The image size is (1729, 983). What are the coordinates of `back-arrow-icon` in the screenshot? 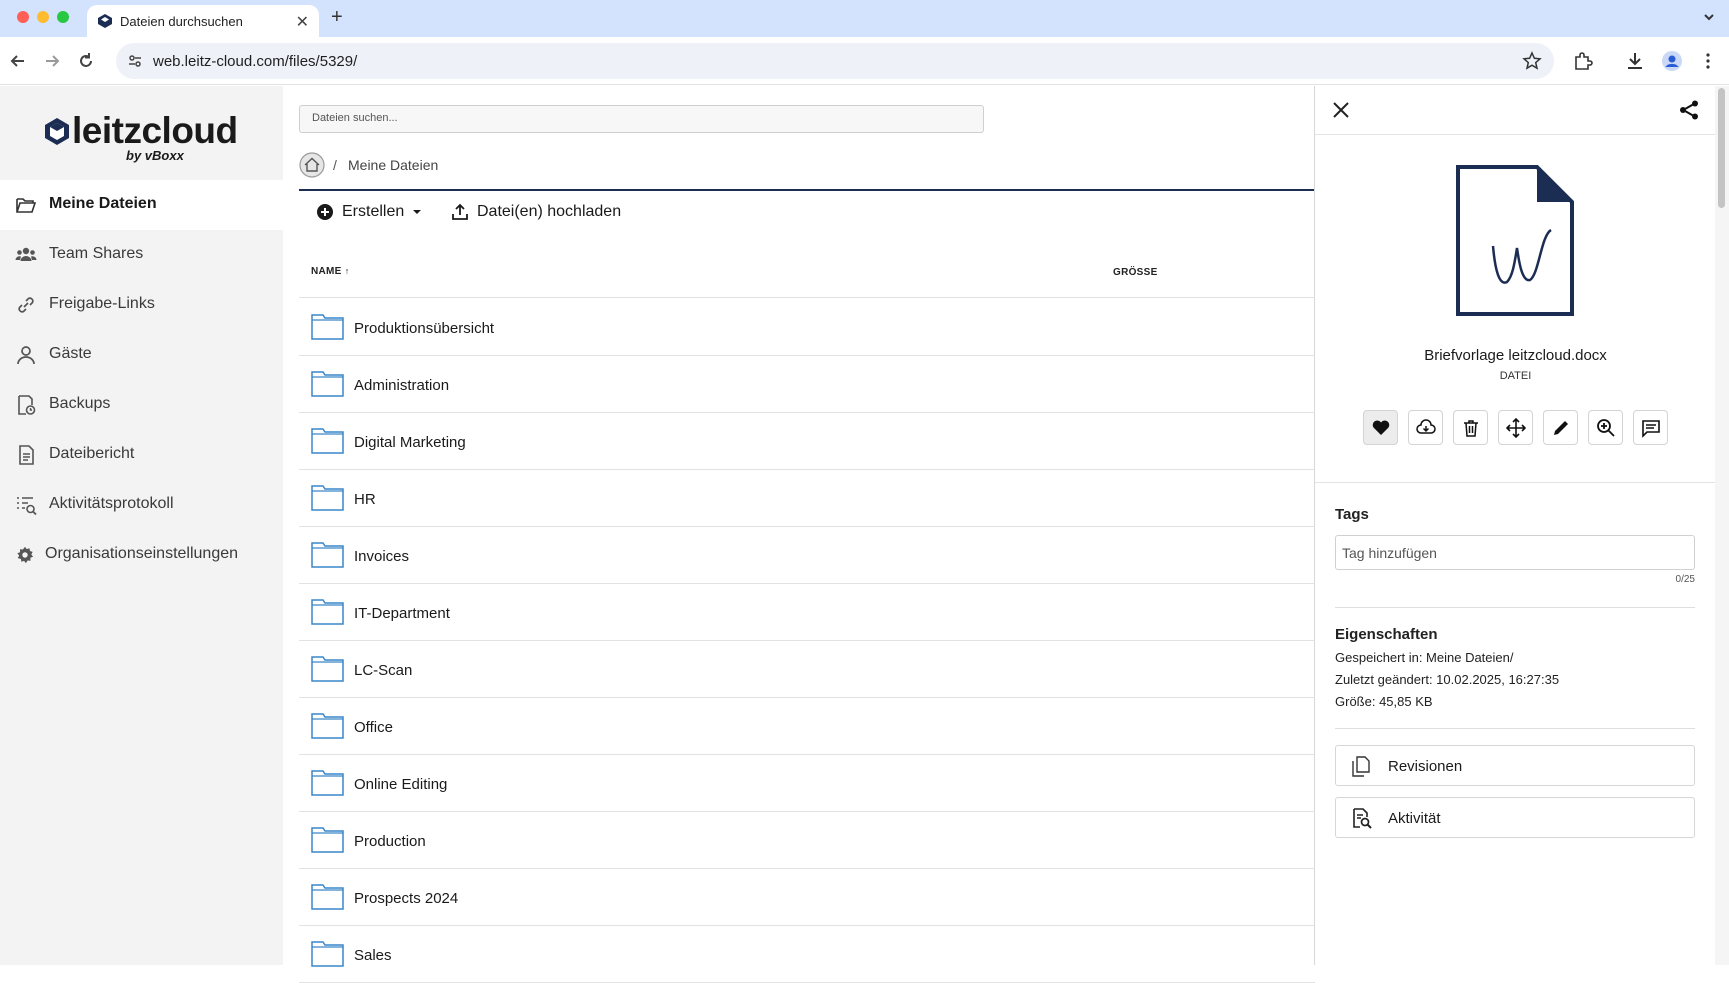 It's located at (18, 61).